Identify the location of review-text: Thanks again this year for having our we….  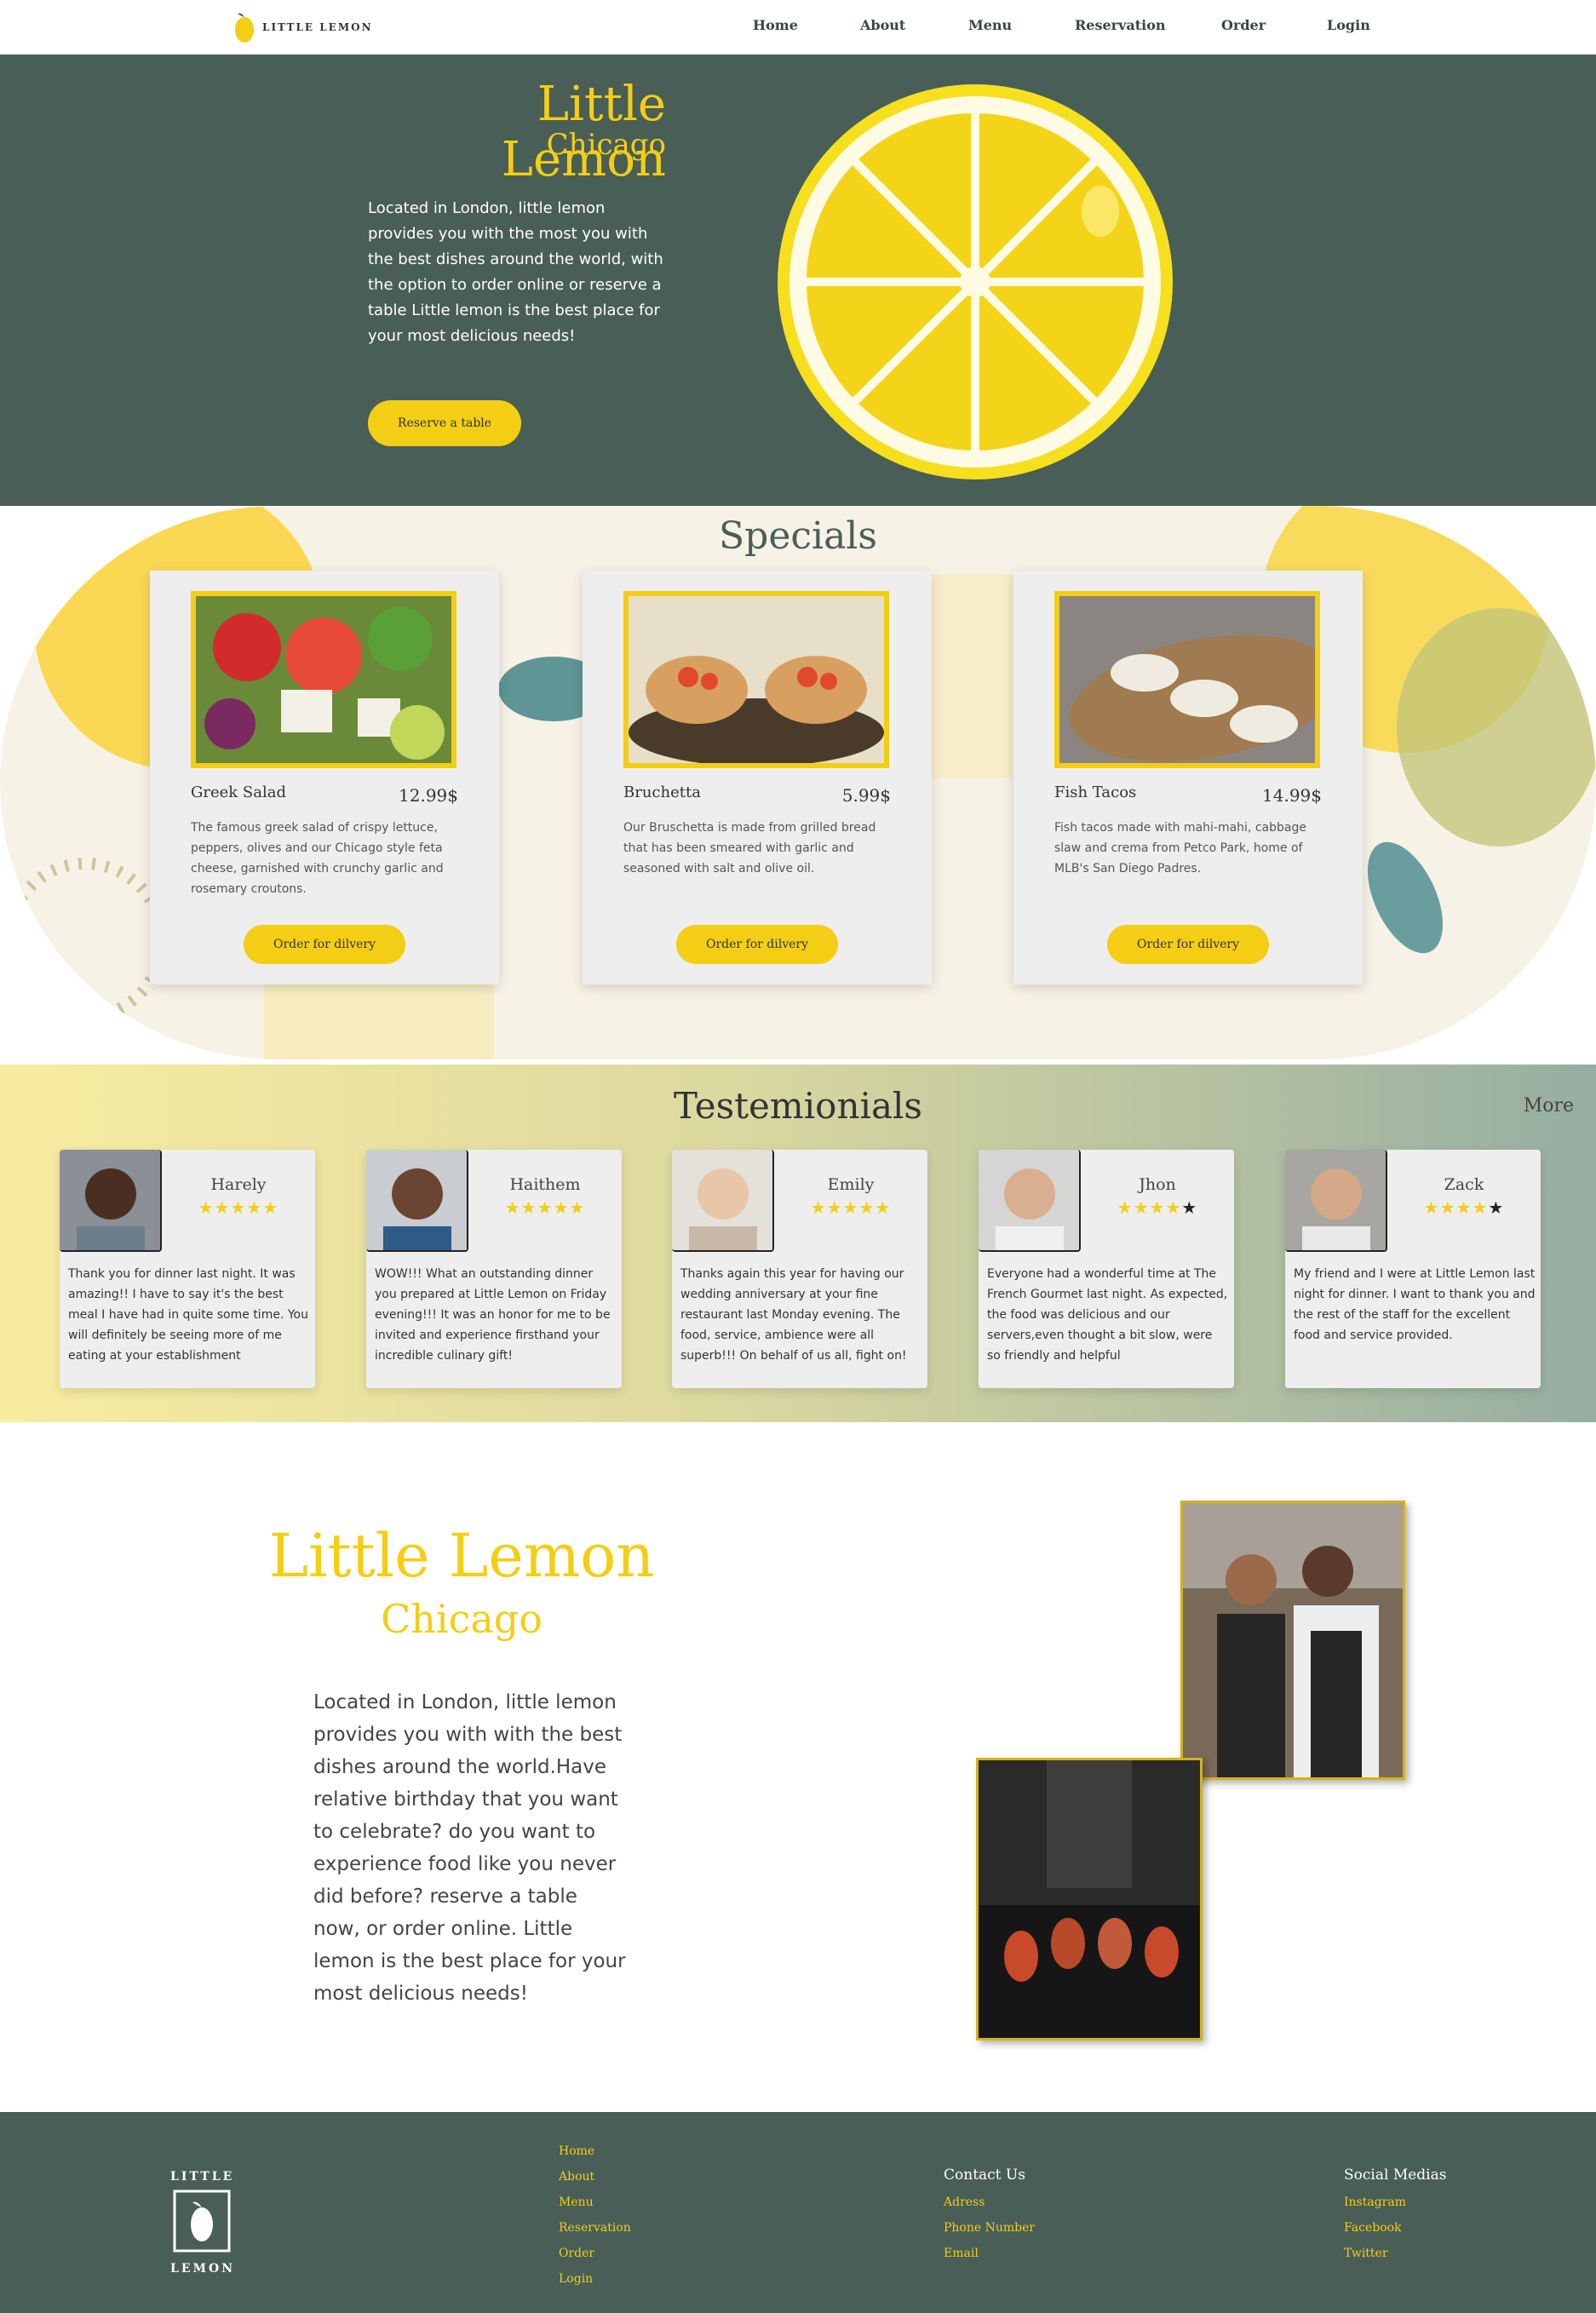
(793, 1315).